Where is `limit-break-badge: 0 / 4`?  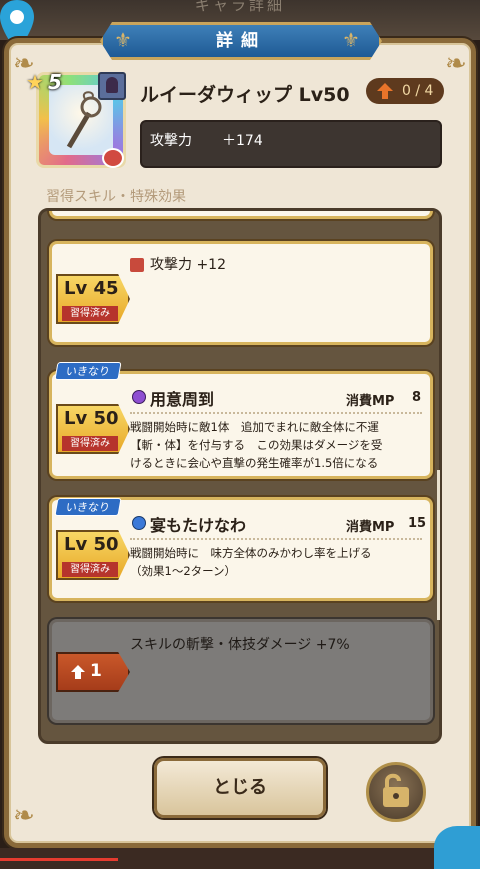
limit-break-badge: 0 / 4 is located at coordinates (405, 91).